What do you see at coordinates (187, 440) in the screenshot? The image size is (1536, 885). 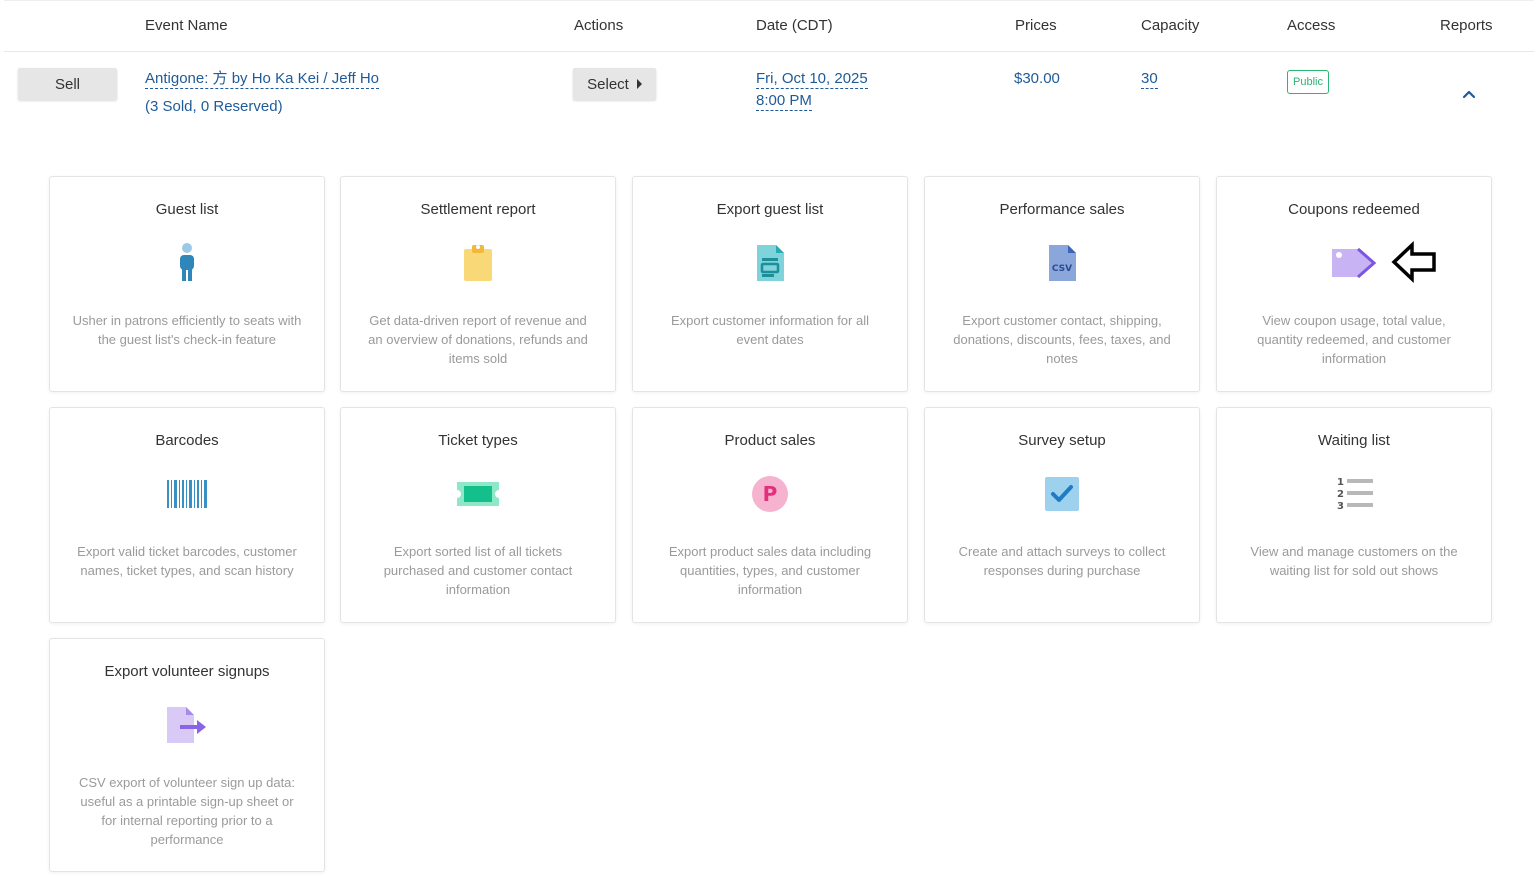 I see `card-title: Barcodes` at bounding box center [187, 440].